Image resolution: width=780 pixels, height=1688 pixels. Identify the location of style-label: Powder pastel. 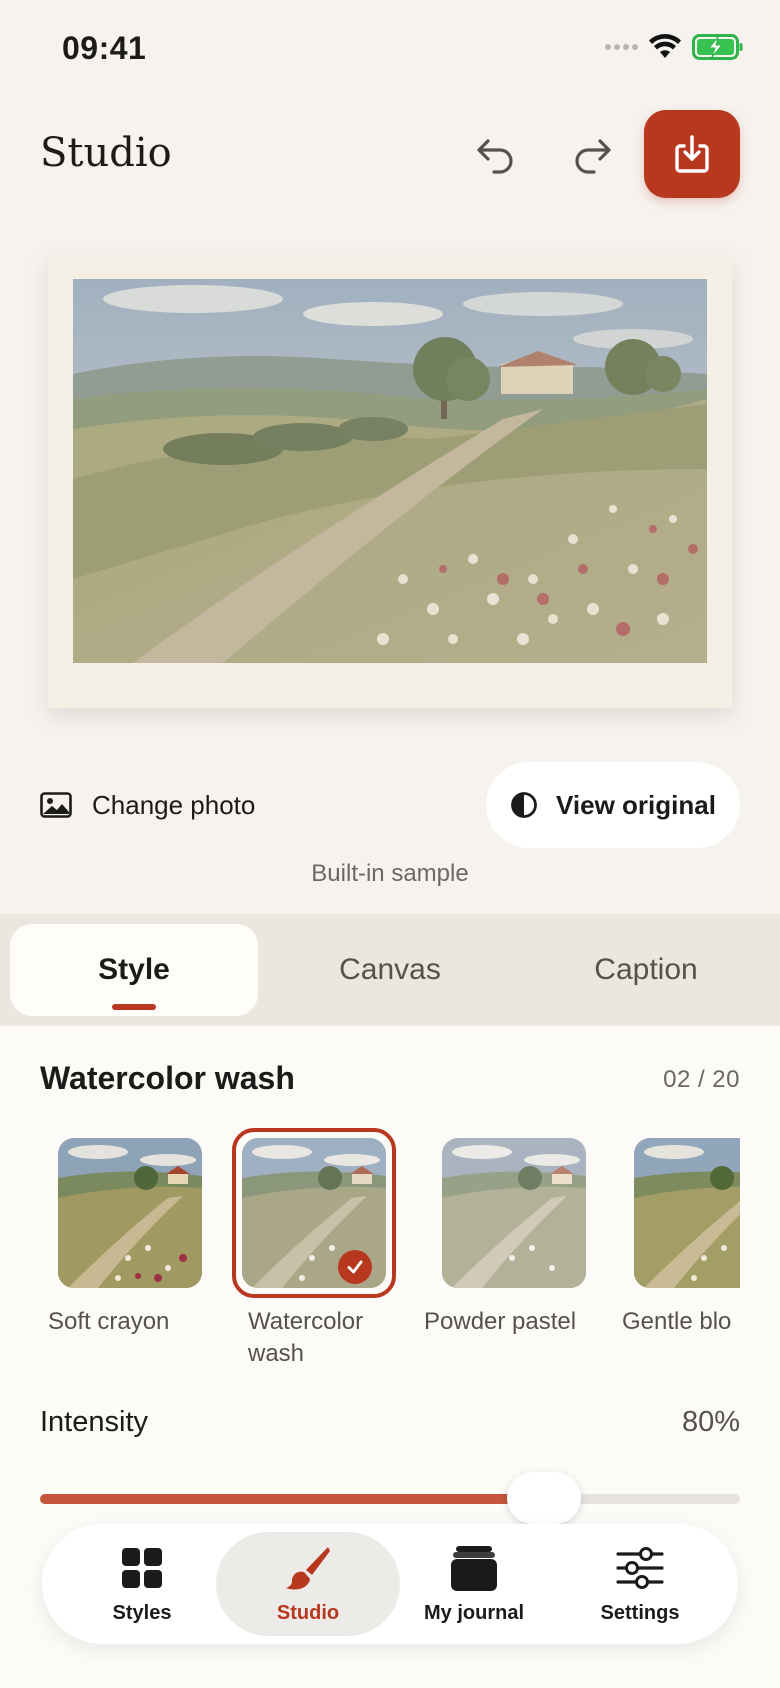
(500, 1321).